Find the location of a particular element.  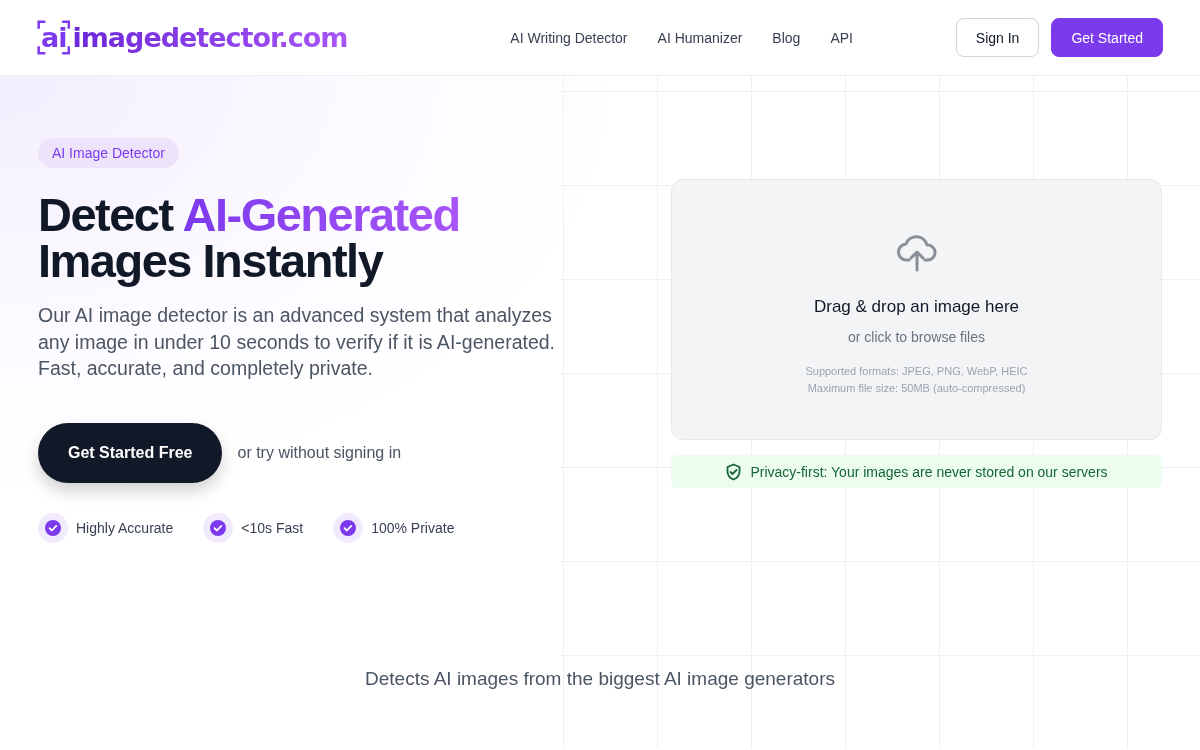

upload-dropzone: Drag & drop an image here or click to browse files Supported formats: JPEG, PNG, WebP, HEIC Maximum file size: 50MB (auto-compressed) is located at coordinates (916, 309).